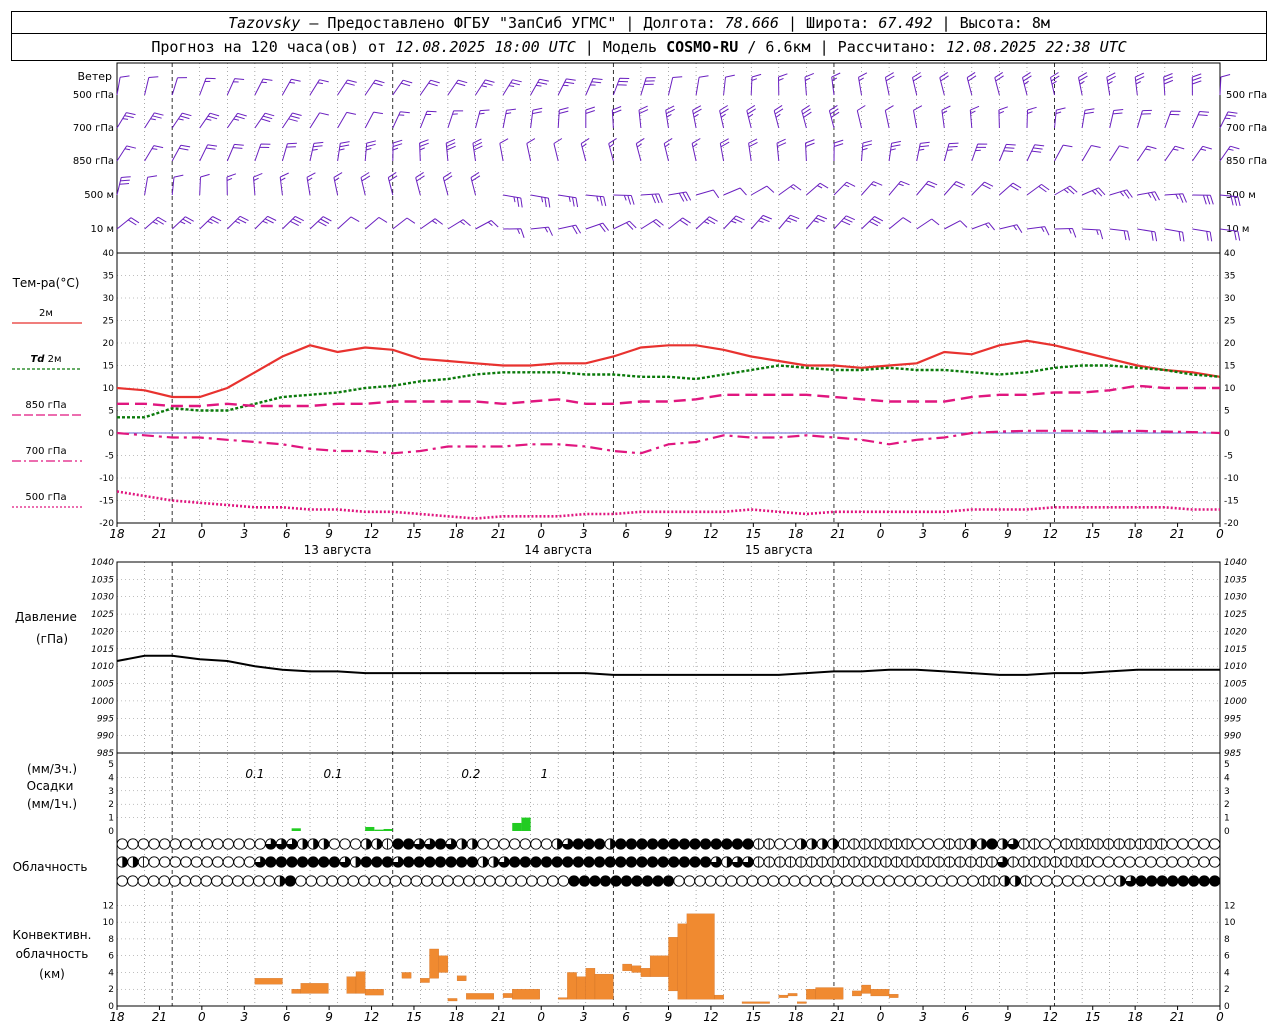 This screenshot has width=1280, height=1024. Describe the element at coordinates (1235, 580) in the screenshot. I see `pressure-tick-right: 1035` at that location.